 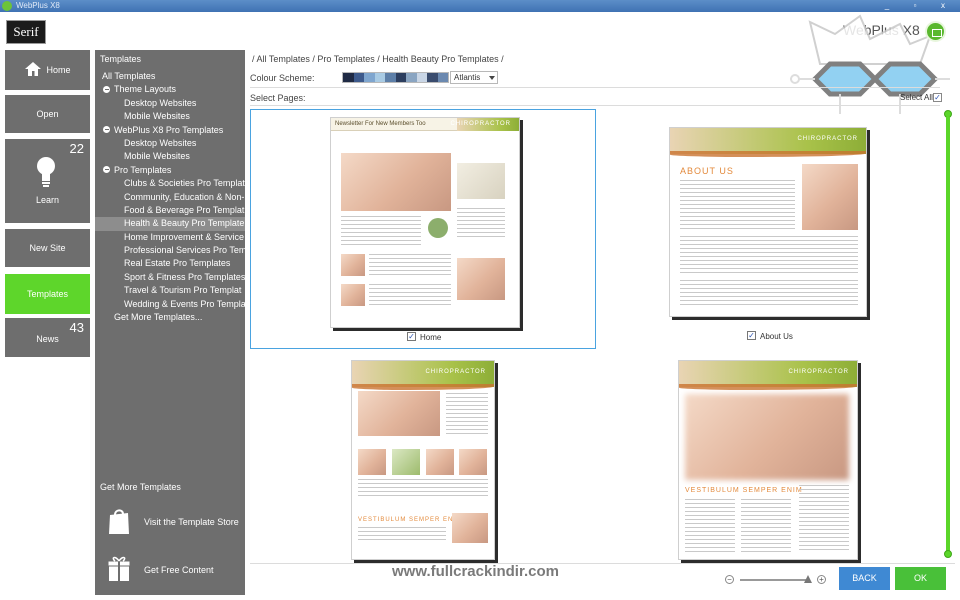 I want to click on tree-item-label: Food & Beverage Pro Templat, so click(x=184, y=209).